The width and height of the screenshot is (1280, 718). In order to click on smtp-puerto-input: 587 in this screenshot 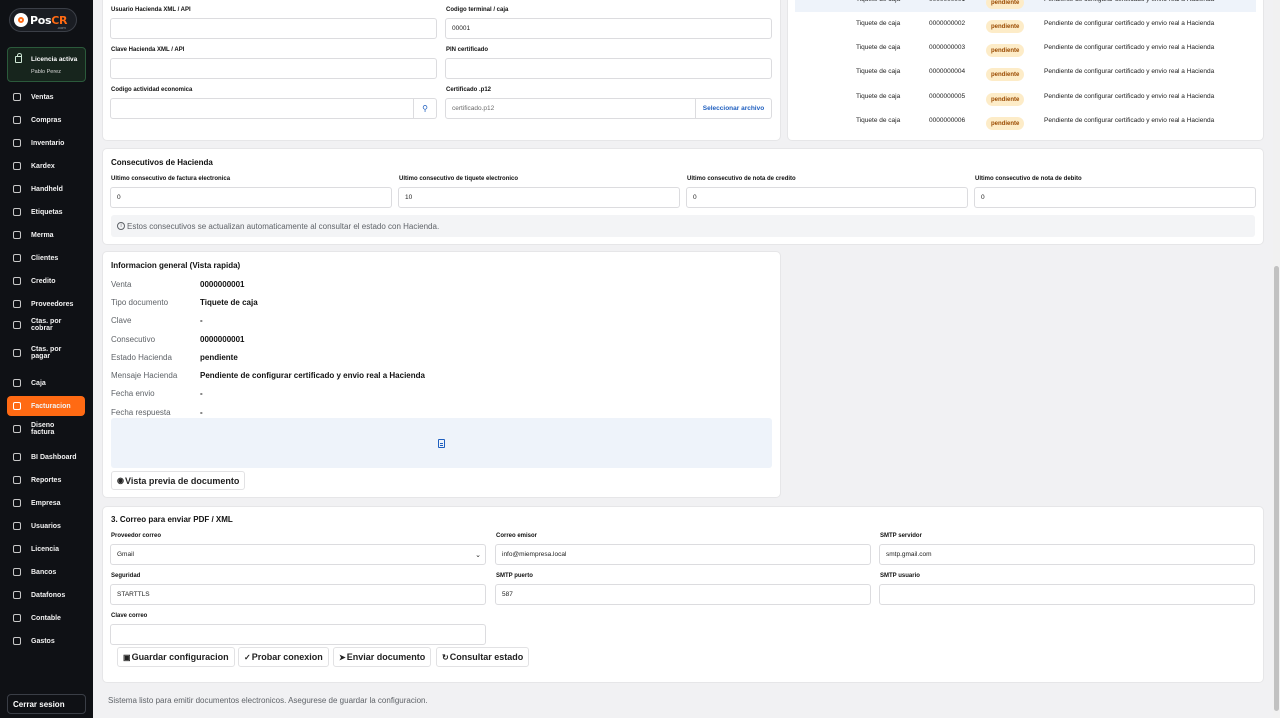, I will do `click(683, 594)`.